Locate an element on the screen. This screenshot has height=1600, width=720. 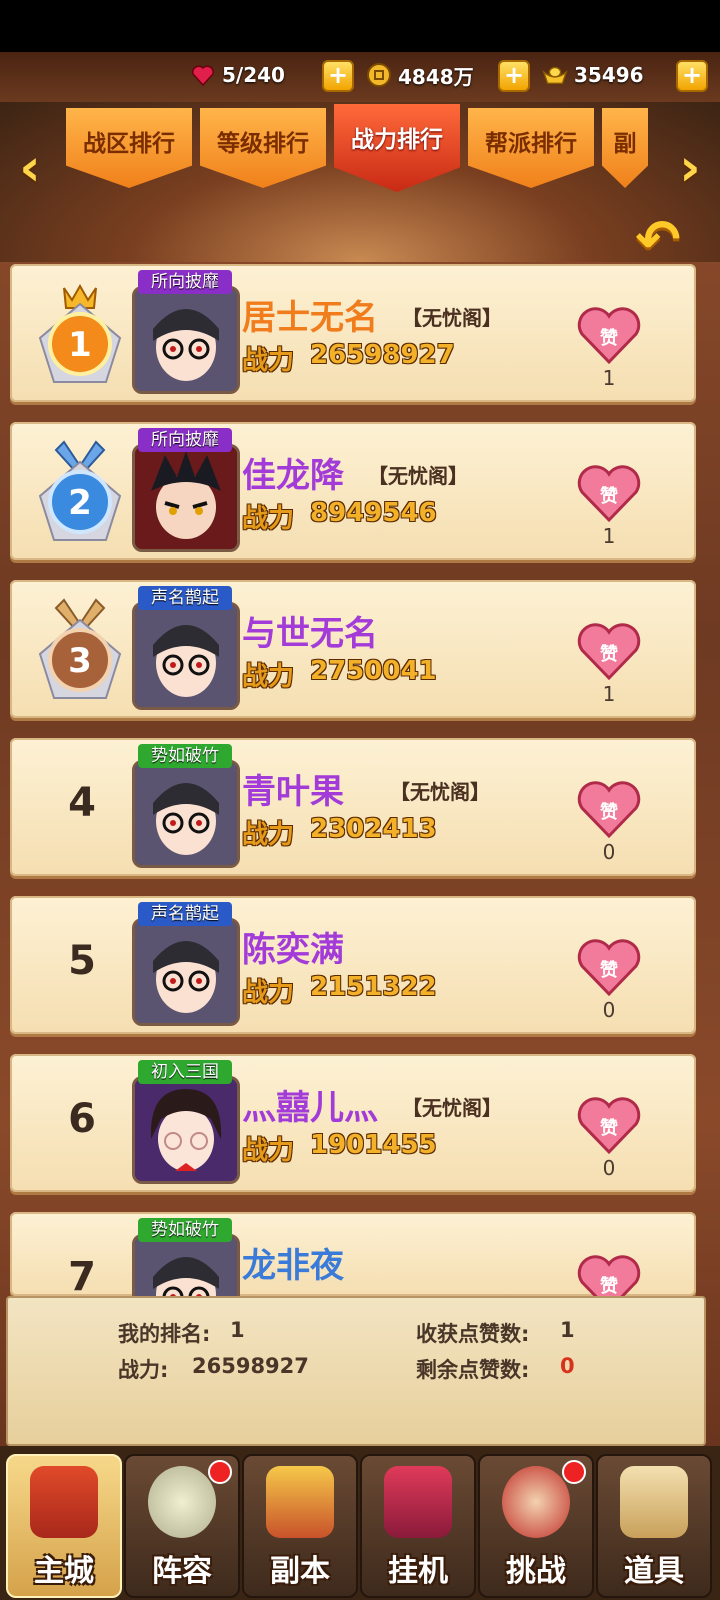
player-name: 佳龙降 is located at coordinates (293, 476).